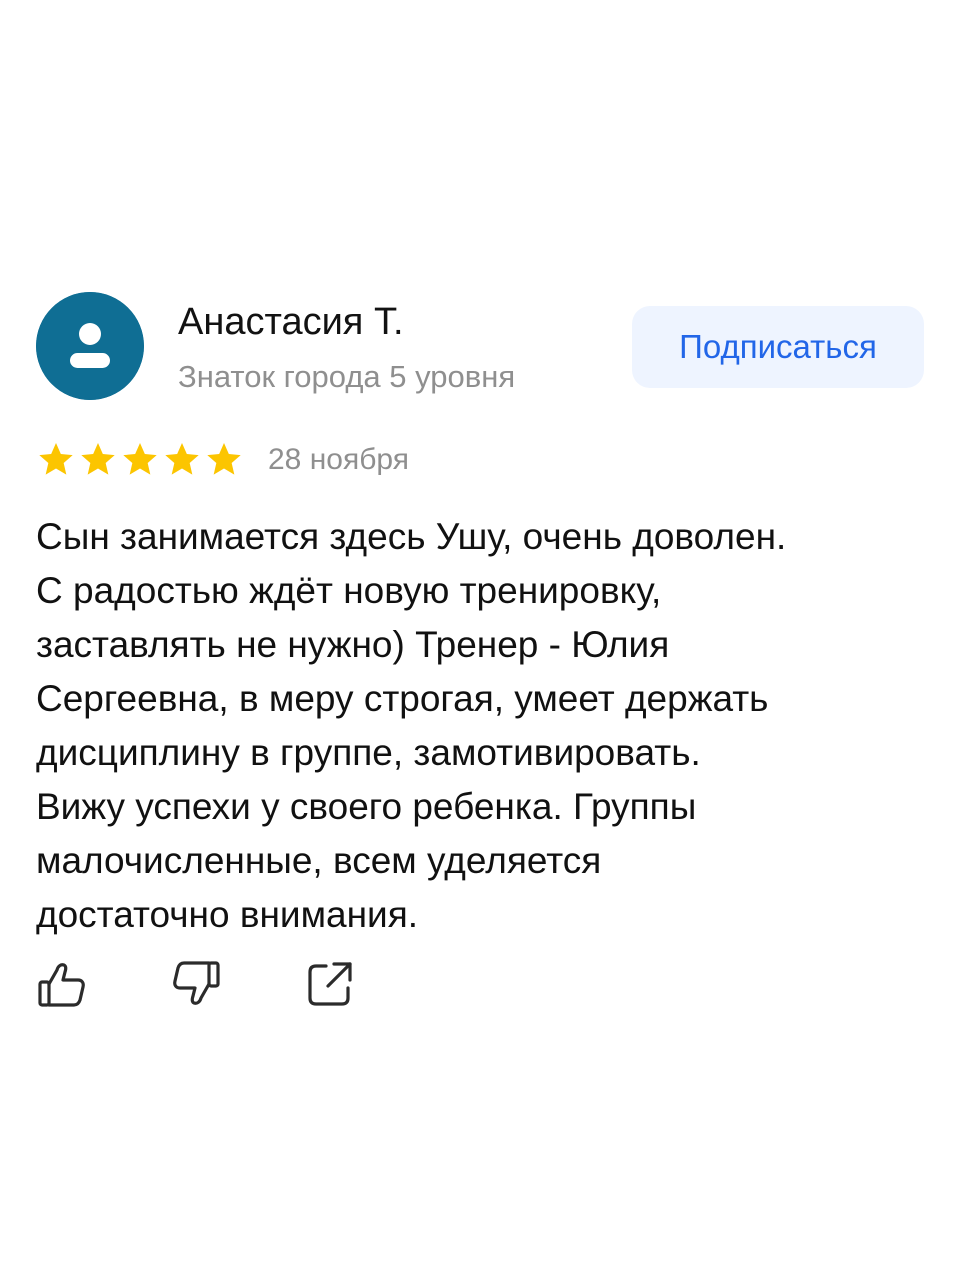 This screenshot has height=1280, width=960. Describe the element at coordinates (338, 459) in the screenshot. I see `review-date: 28 ноября` at that location.